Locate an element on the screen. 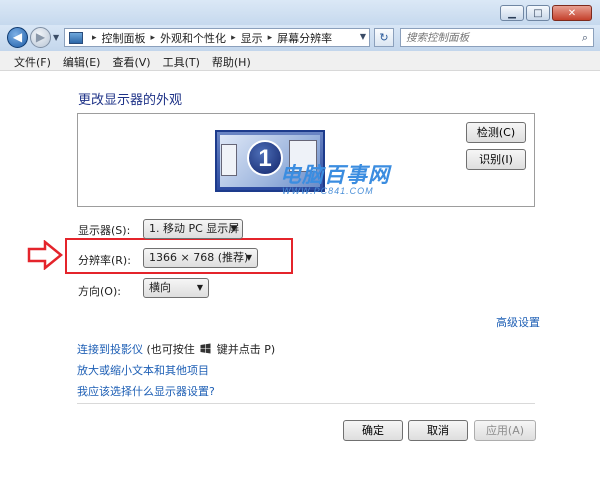 Image resolution: width=600 pixels, height=493 pixels. display-value: 1. 移动 PC 显示屏 is located at coordinates (194, 228).